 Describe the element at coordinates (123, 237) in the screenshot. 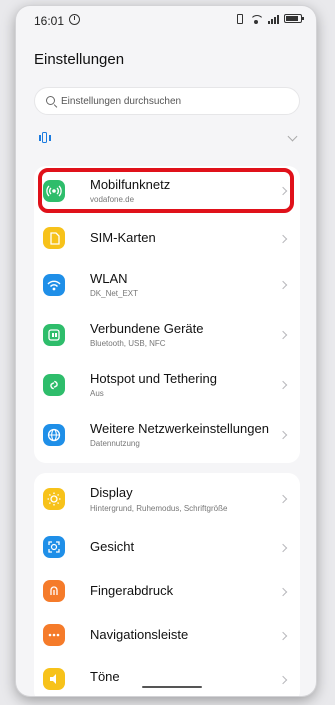

I see `settings-item-label: SIM-Karten` at that location.